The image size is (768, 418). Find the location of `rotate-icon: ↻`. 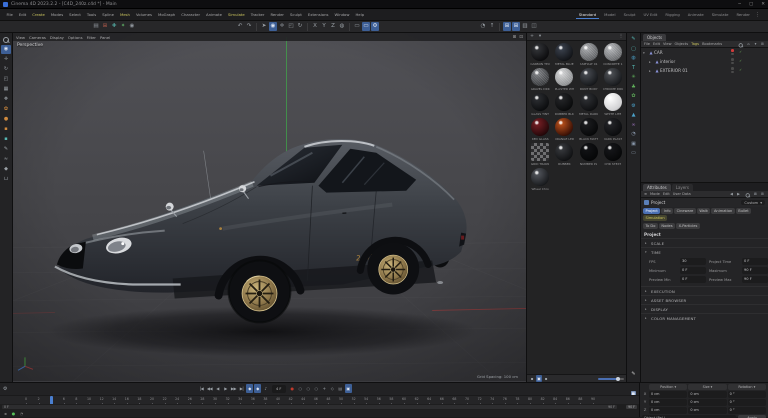

rotate-icon: ↻ is located at coordinates (300, 26).